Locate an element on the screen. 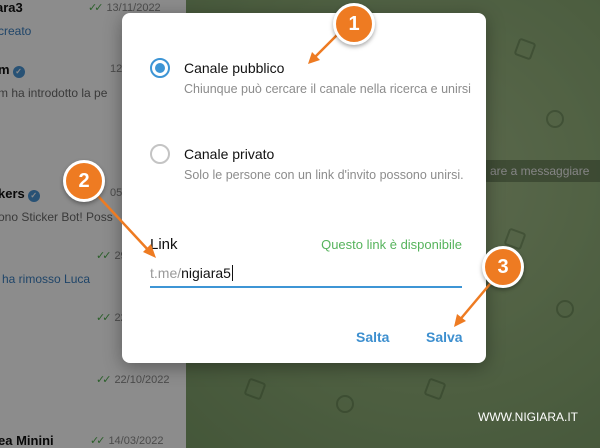 This screenshot has height=448, width=600. step-marker-1: 1 is located at coordinates (354, 24).